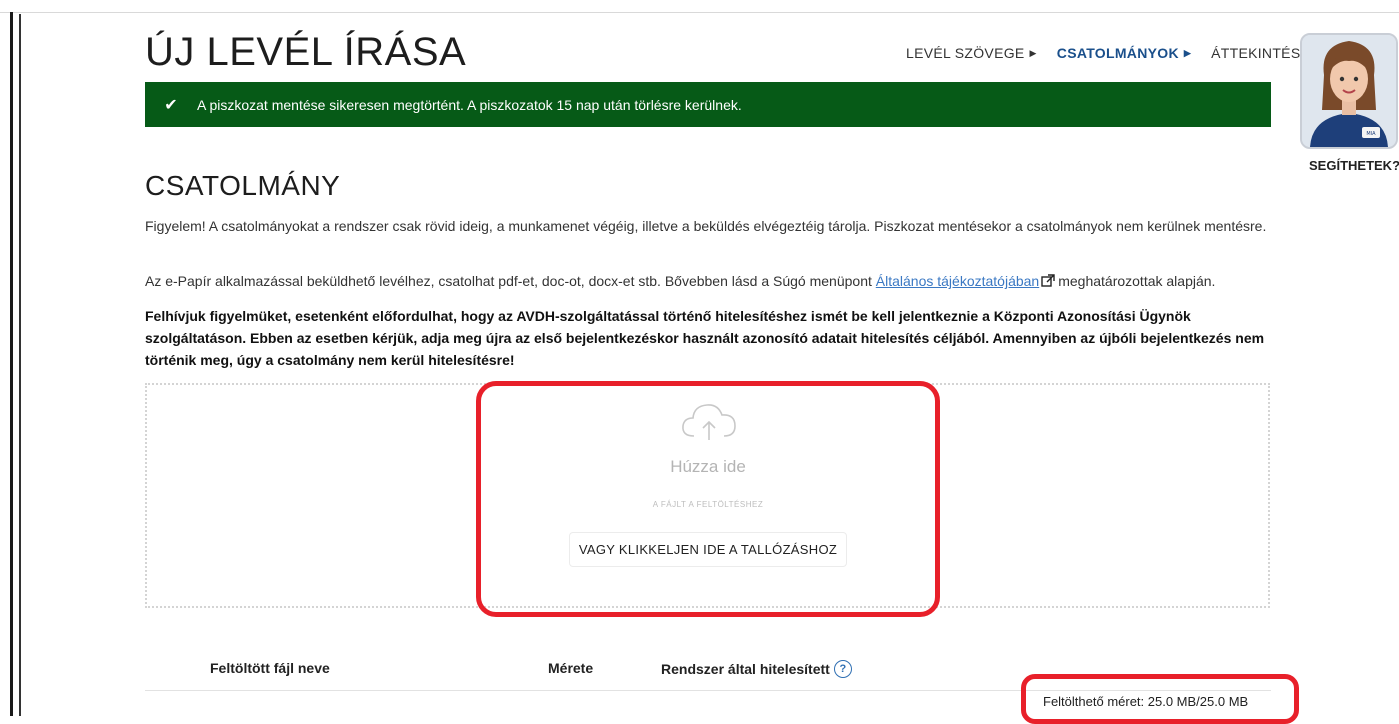 This screenshot has width=1399, height=724. I want to click on step-label: LEVÉL SZÖVEGE, so click(965, 53).